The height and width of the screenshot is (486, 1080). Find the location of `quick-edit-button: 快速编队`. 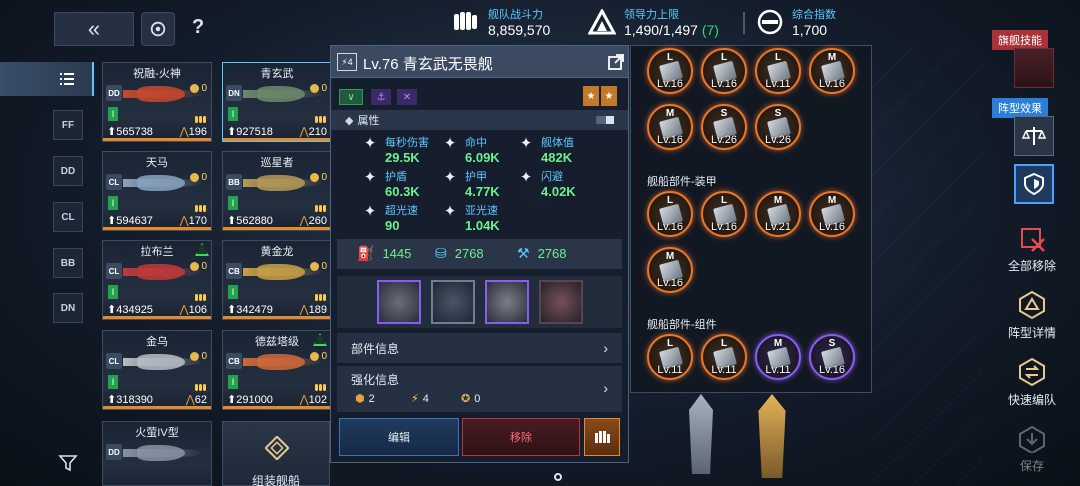

quick-edit-button: 快速编队 is located at coordinates (1032, 382).